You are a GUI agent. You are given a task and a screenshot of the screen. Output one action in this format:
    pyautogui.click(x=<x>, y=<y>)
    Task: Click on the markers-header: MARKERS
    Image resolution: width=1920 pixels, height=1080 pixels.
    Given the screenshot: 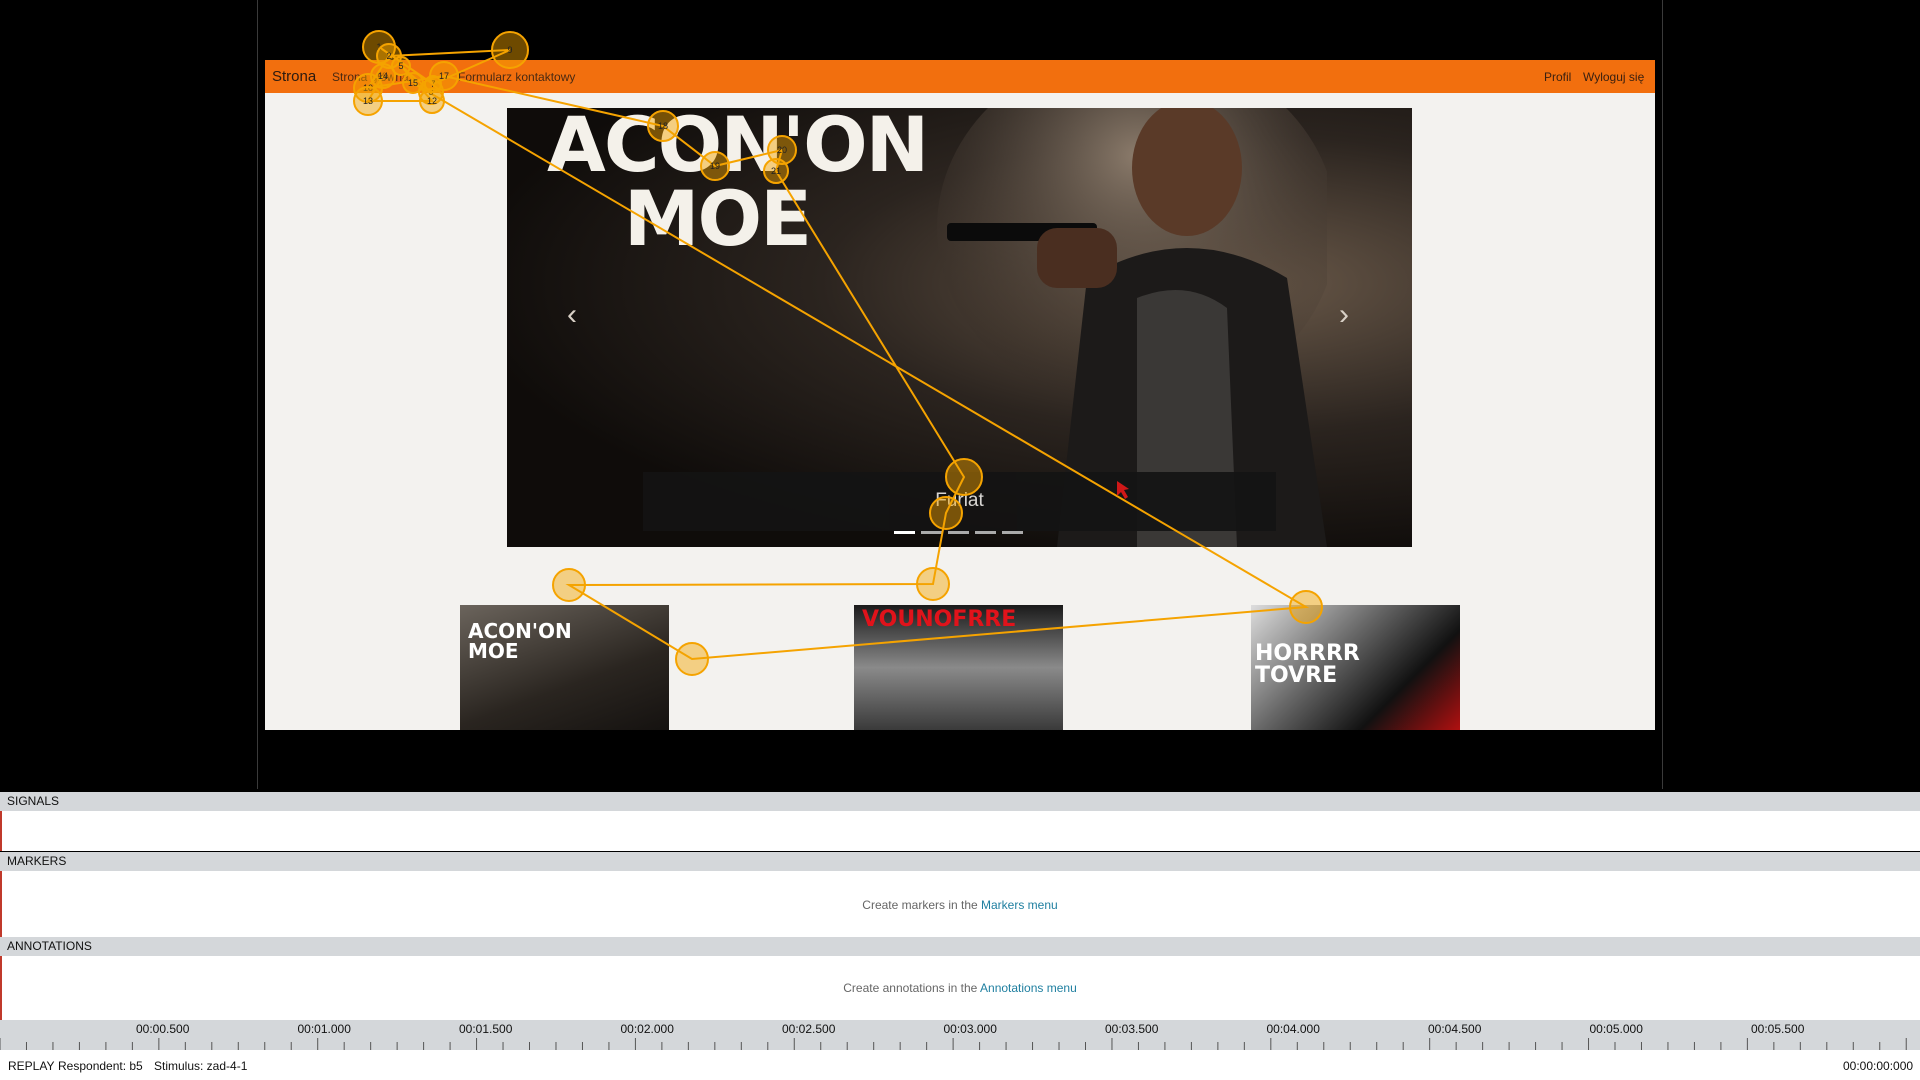 What is the action you would take?
    pyautogui.click(x=960, y=861)
    